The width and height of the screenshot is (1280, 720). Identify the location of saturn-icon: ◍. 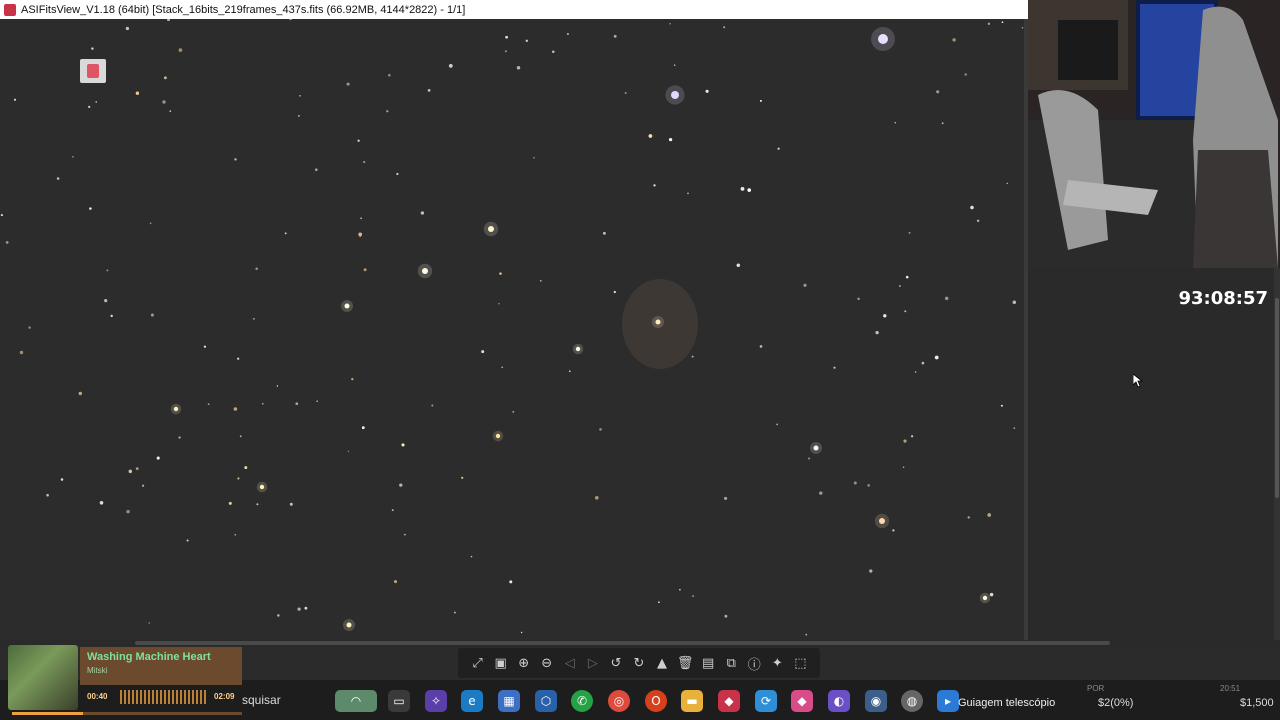
(912, 701).